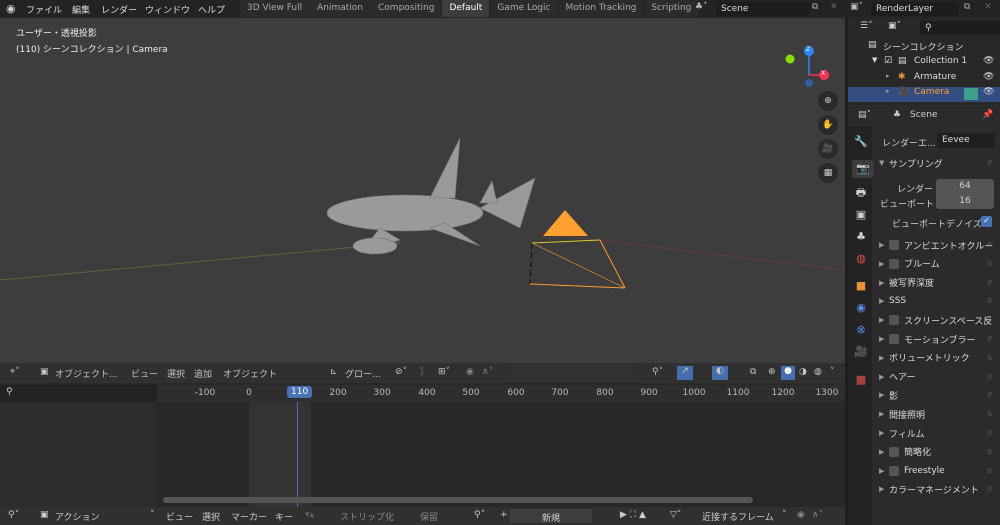  What do you see at coordinates (937, 489) in the screenshot?
I see `panel-row: ▶ カラーマネージメント ⁞⁞` at bounding box center [937, 489].